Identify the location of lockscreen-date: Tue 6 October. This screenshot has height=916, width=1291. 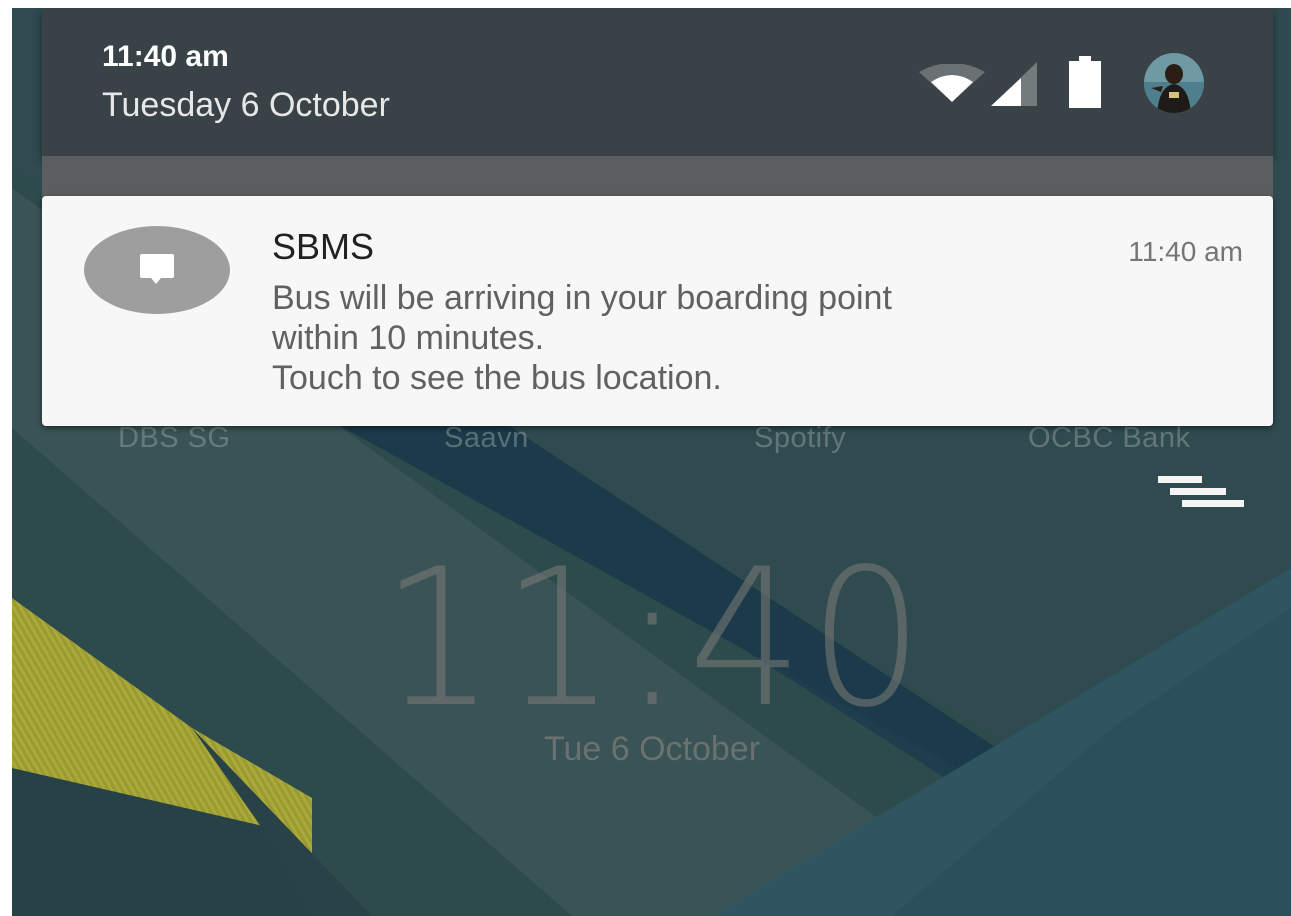
(652, 749).